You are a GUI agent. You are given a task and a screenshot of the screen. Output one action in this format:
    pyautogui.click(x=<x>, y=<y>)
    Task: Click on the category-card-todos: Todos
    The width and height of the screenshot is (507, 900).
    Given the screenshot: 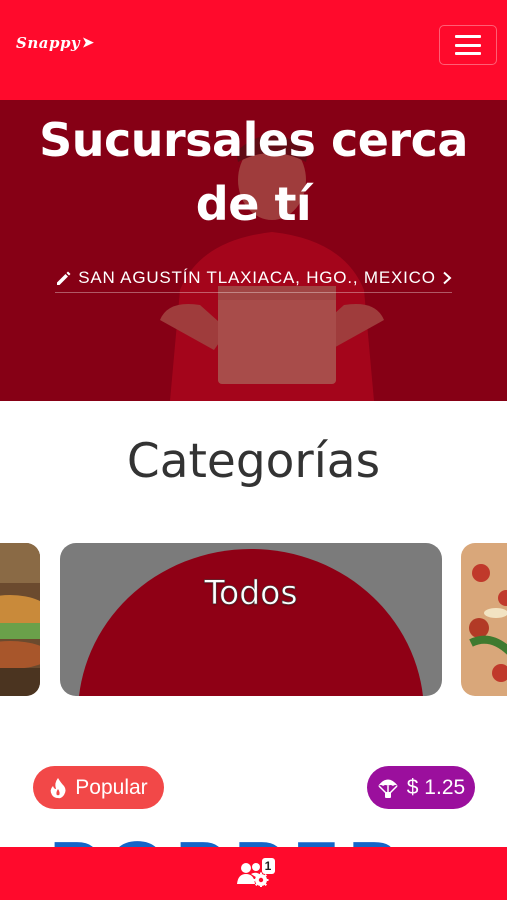 What is the action you would take?
    pyautogui.click(x=251, y=619)
    